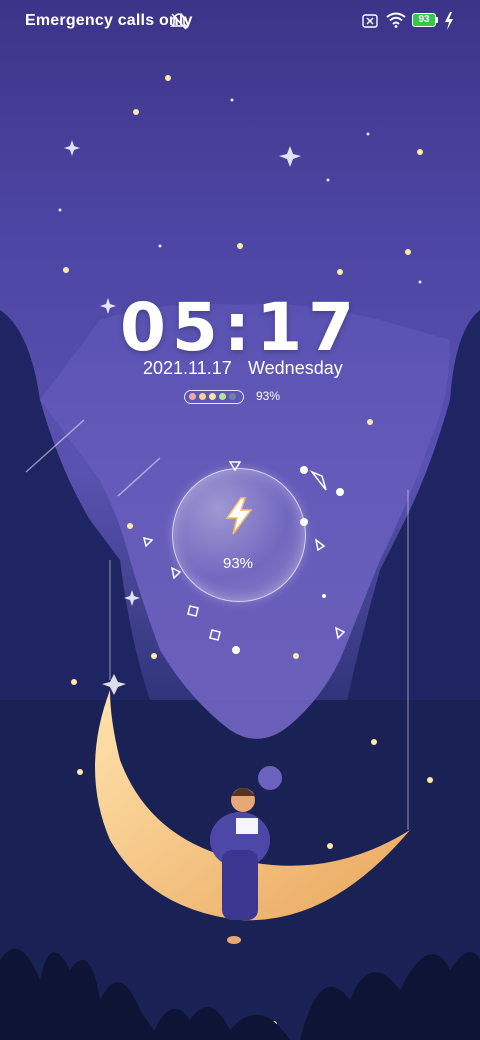 The height and width of the screenshot is (1040, 480). What do you see at coordinates (449, 21) in the screenshot?
I see `charging-bolt-icon` at bounding box center [449, 21].